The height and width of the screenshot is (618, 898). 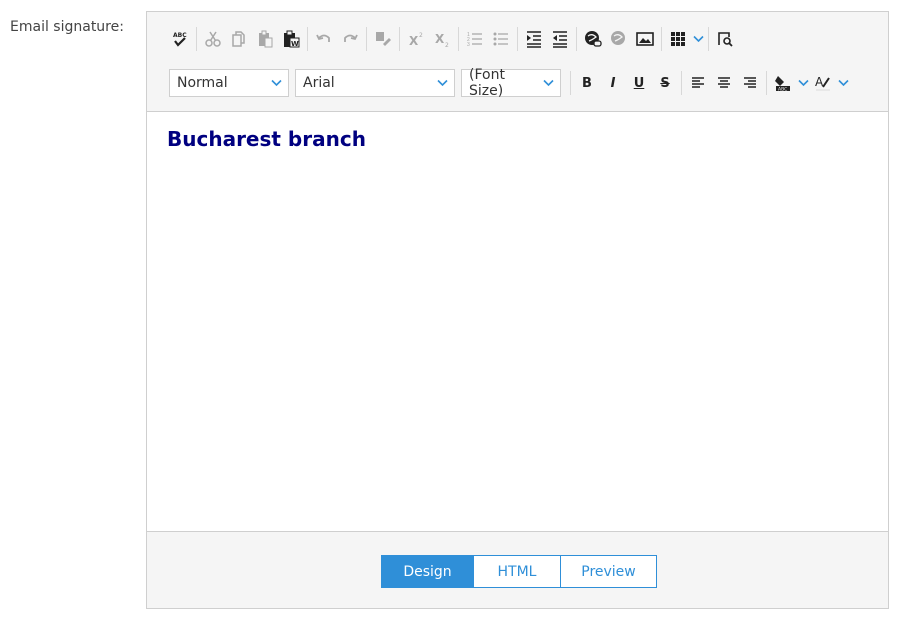 What do you see at coordinates (324, 39) in the screenshot?
I see `undo-icon` at bounding box center [324, 39].